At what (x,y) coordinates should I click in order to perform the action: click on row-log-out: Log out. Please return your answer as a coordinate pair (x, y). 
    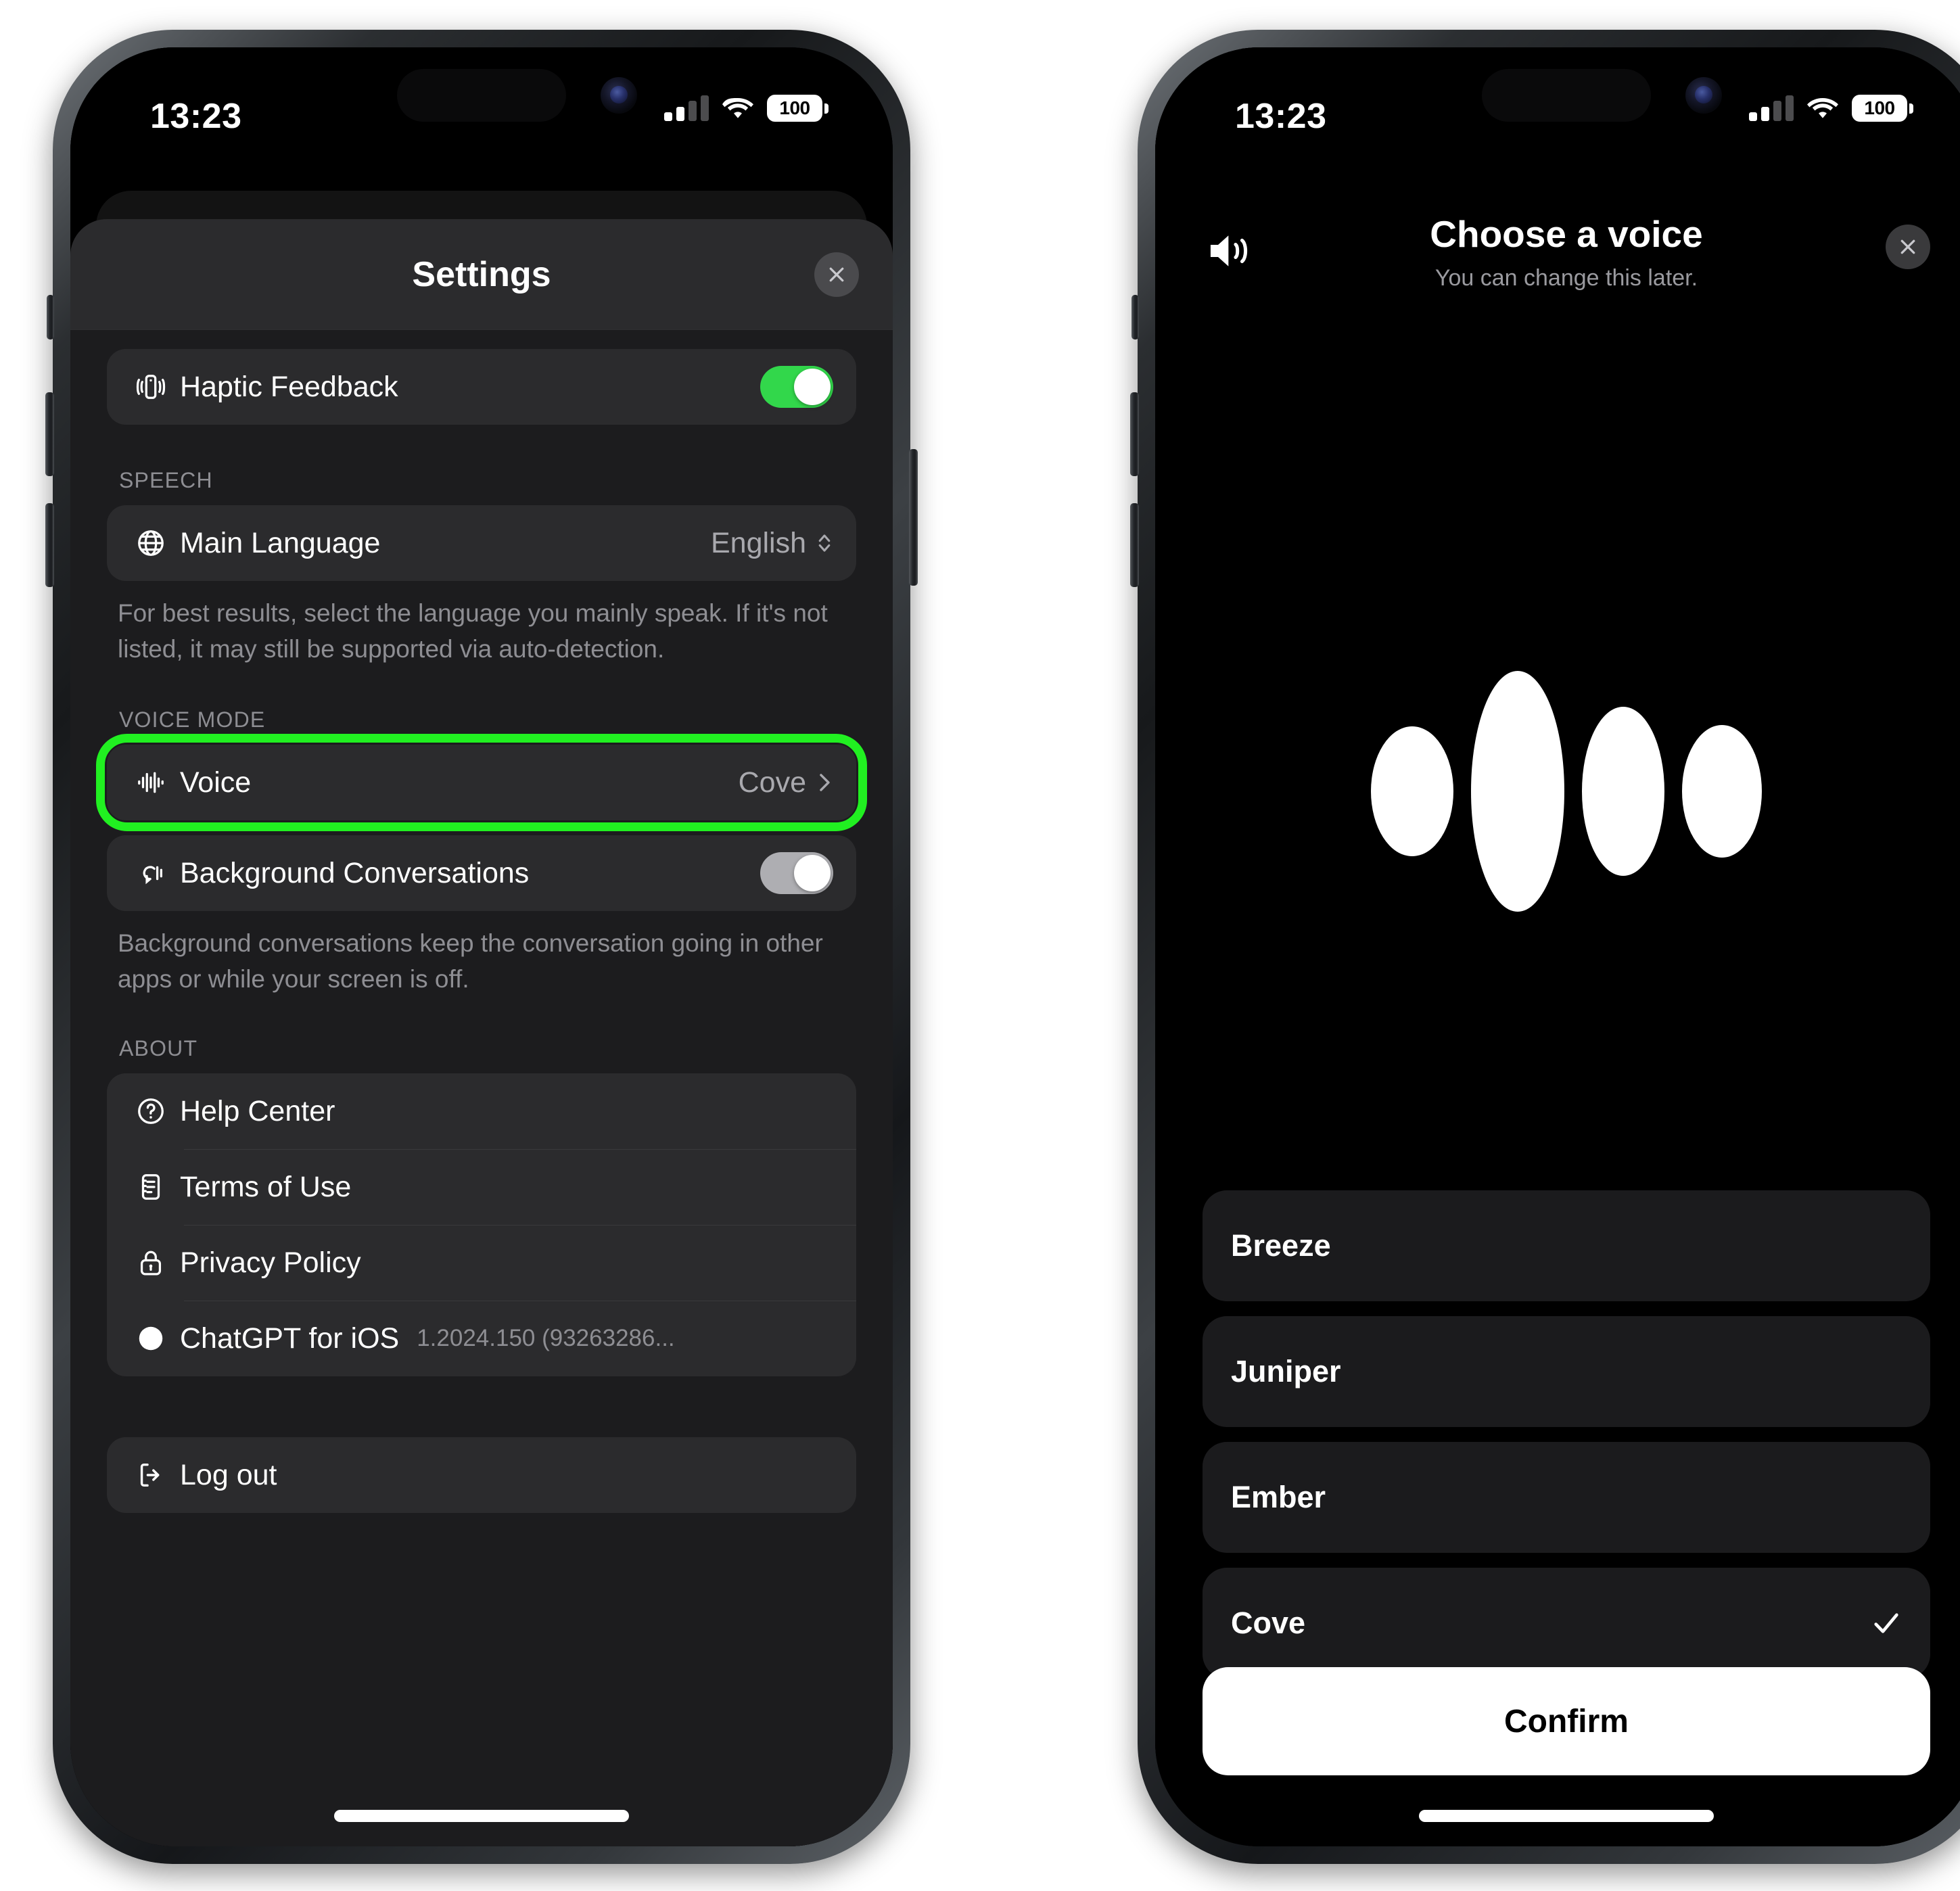
    Looking at the image, I should click on (482, 1475).